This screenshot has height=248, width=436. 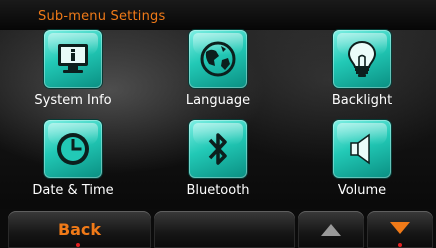 What do you see at coordinates (218, 100) in the screenshot?
I see `language-label: Language` at bounding box center [218, 100].